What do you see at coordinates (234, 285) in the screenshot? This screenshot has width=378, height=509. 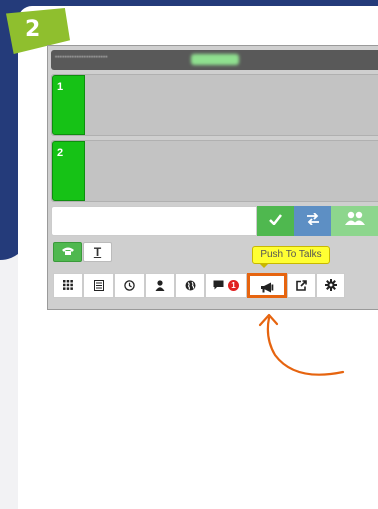 I see `chat-unread-badge: 1` at bounding box center [234, 285].